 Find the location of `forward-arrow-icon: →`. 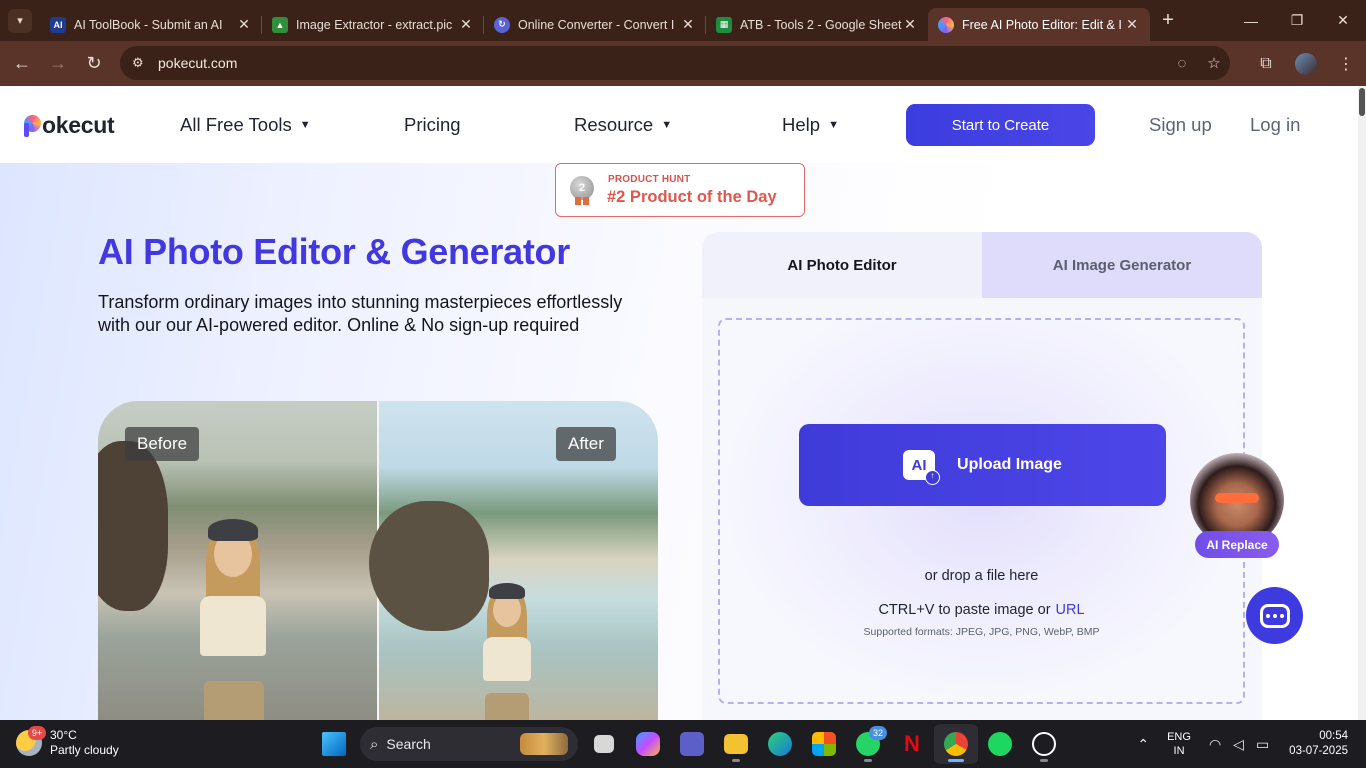

forward-arrow-icon: → is located at coordinates (58, 64).